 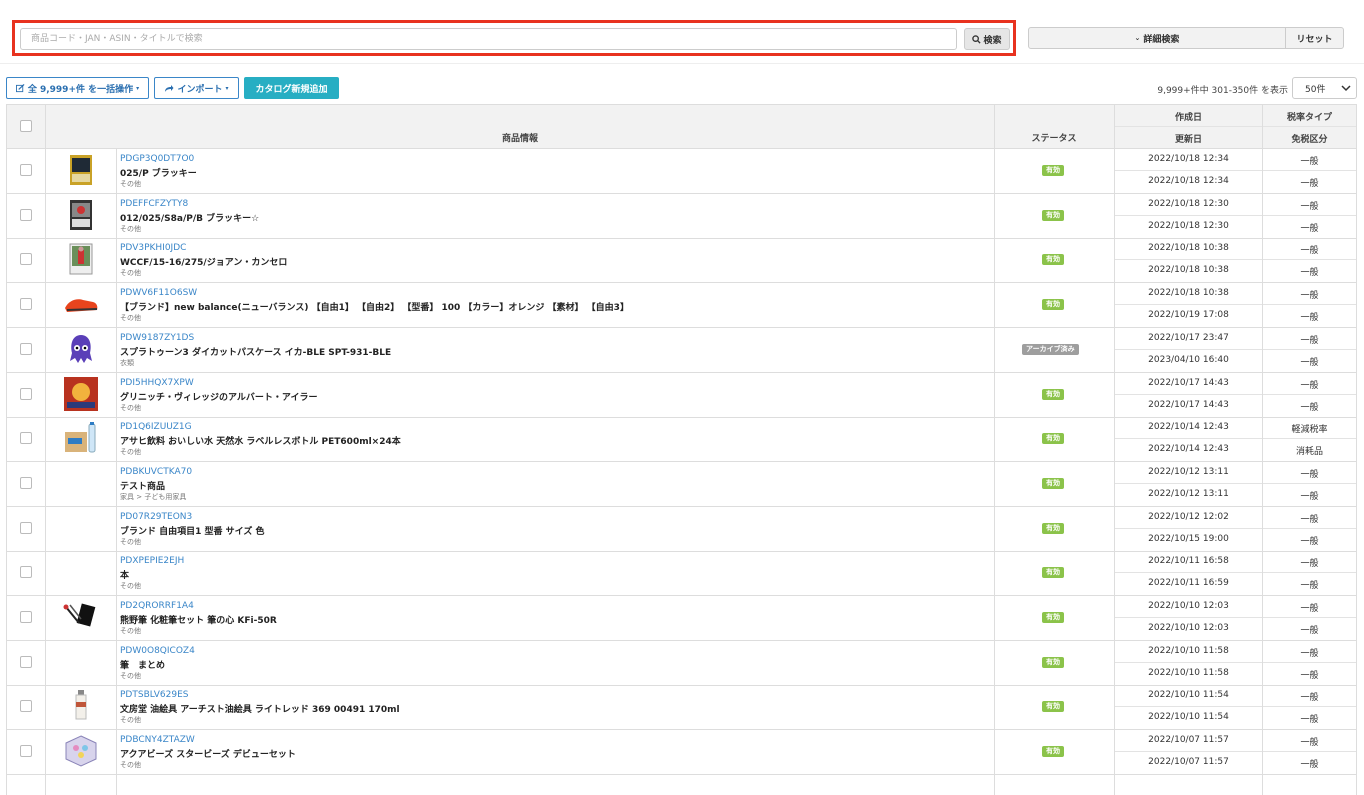 What do you see at coordinates (154, 204) in the screenshot?
I see `product-code-link: PDEFFCFZYTY8` at bounding box center [154, 204].